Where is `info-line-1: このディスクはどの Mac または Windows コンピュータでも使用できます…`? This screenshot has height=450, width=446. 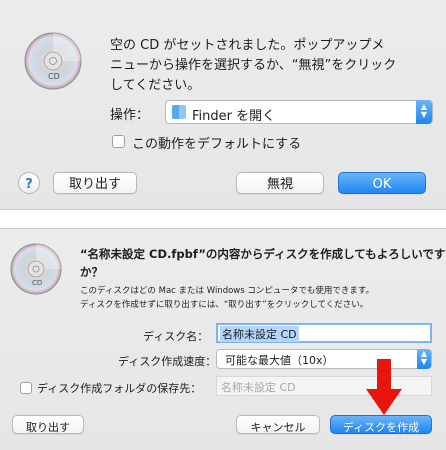 info-line-1: このディスクはどの Mac または Windows コンピュータでも使用できます… is located at coordinates (227, 291).